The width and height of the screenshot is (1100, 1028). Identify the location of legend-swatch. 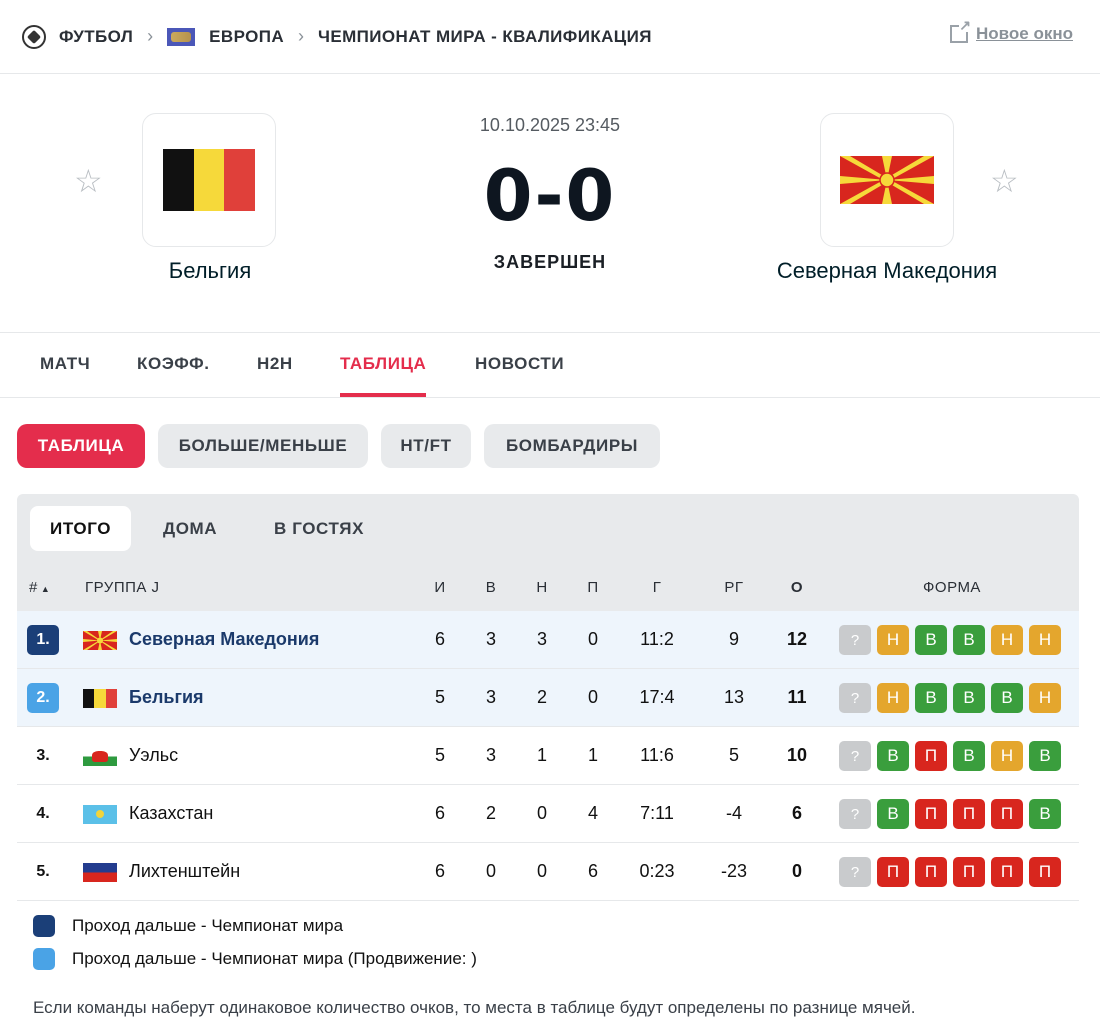
(44, 959).